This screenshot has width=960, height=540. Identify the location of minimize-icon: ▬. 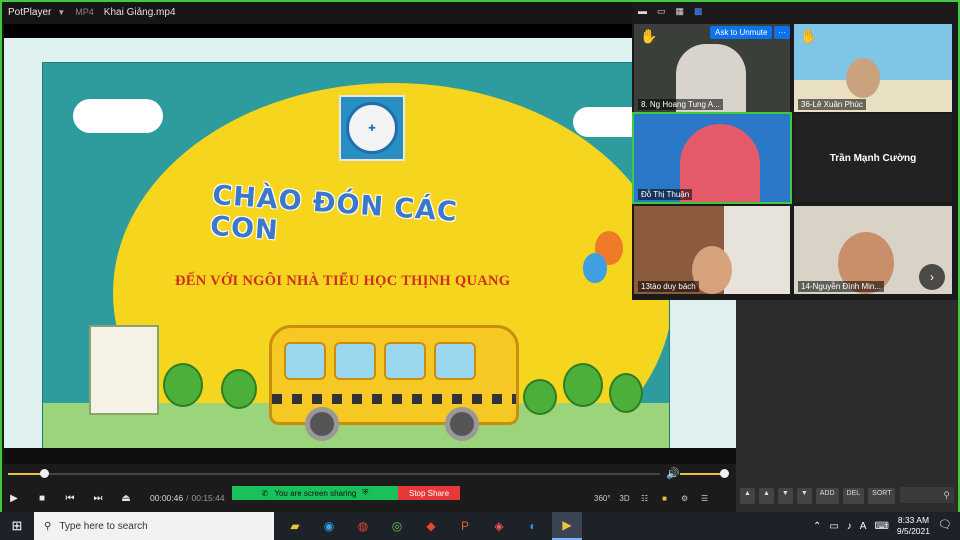
(642, 11).